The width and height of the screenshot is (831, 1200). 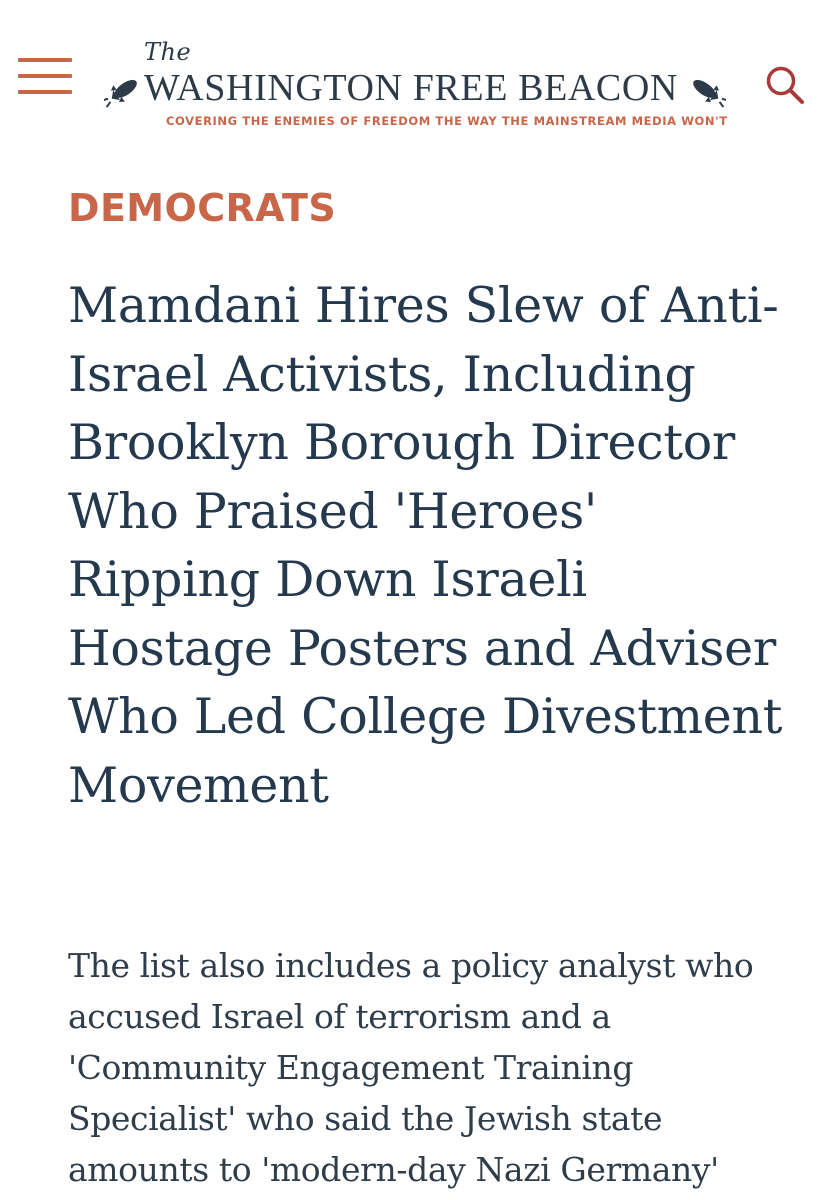 I want to click on category-link: DEMOCRATS, so click(x=202, y=208).